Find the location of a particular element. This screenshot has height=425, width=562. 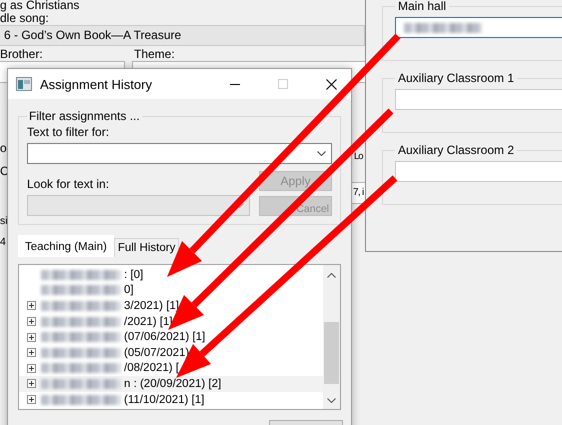

row-text: (07/06/2021) [1] is located at coordinates (165, 337).